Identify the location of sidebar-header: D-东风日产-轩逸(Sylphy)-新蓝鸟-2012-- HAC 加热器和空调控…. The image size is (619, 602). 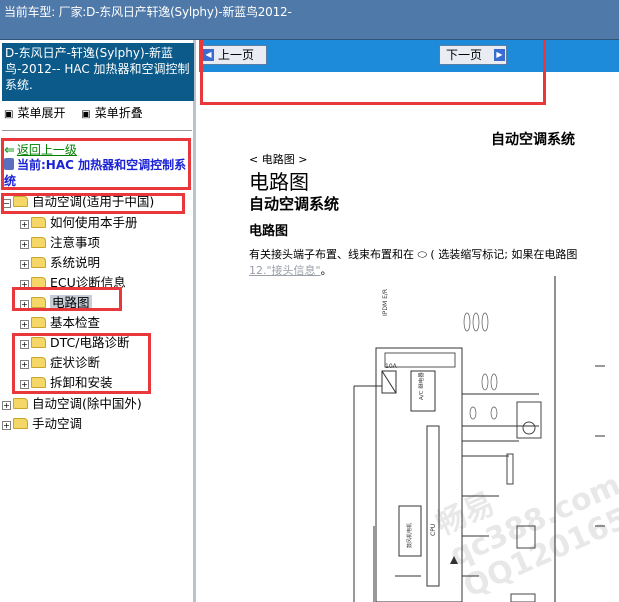
(98, 72).